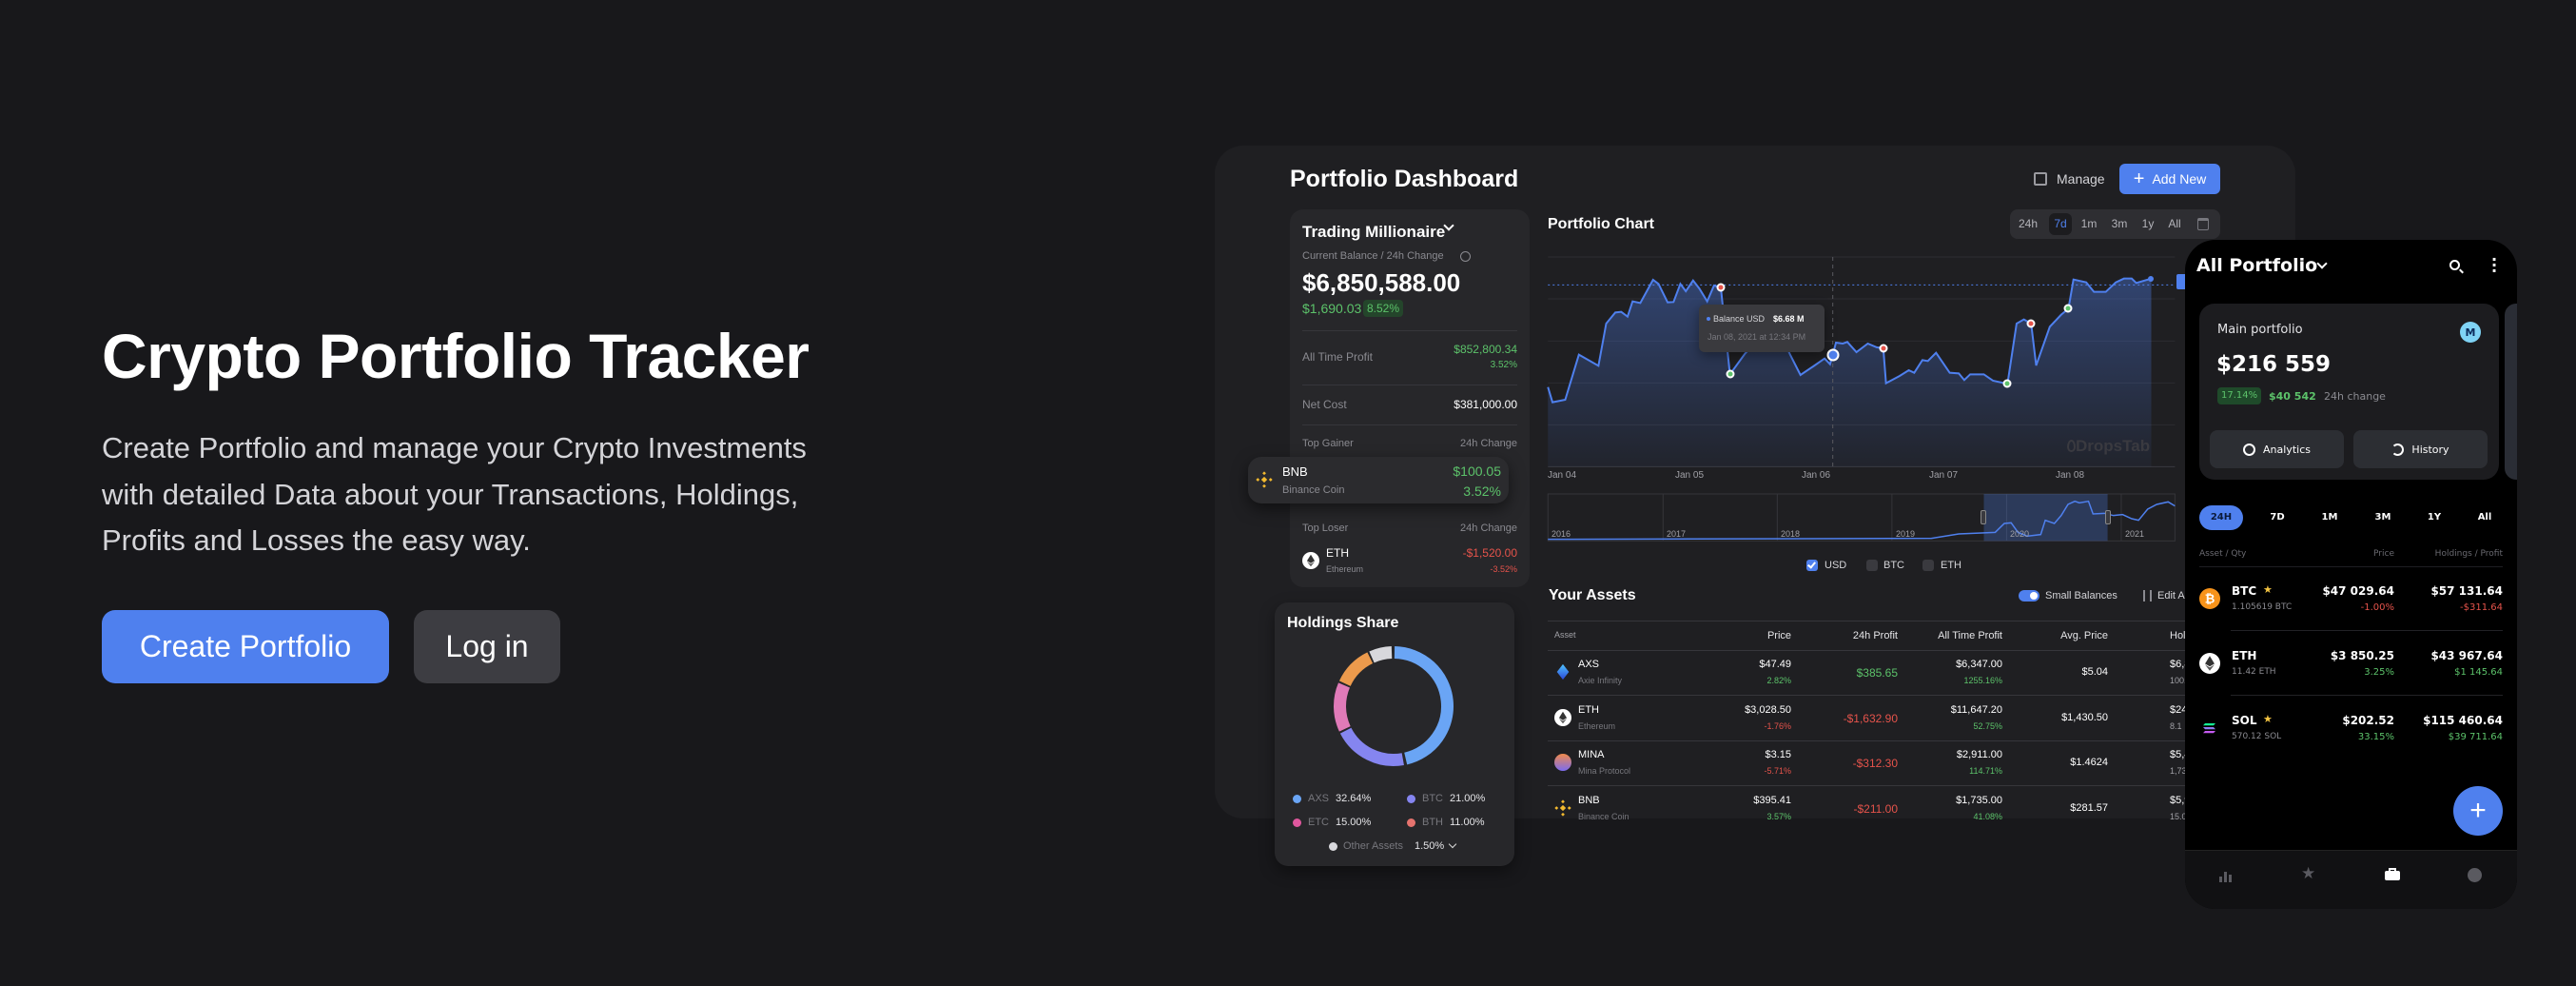 The width and height of the screenshot is (2576, 986). What do you see at coordinates (2392, 875) in the screenshot?
I see `nav-briefcase-icon` at bounding box center [2392, 875].